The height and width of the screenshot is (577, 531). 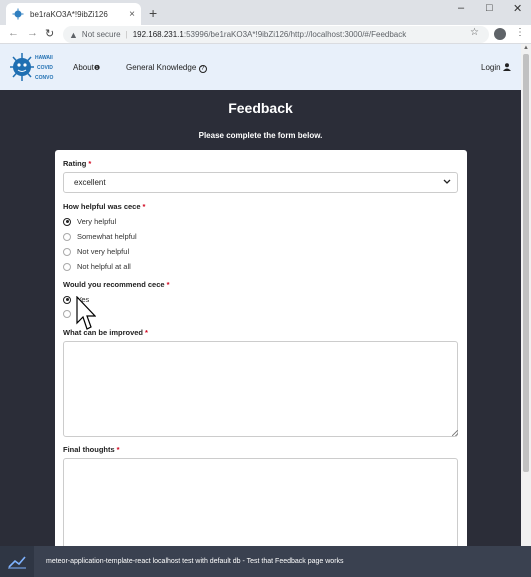 What do you see at coordinates (260, 135) in the screenshot?
I see `page-subtitle: Please complete the form below.` at bounding box center [260, 135].